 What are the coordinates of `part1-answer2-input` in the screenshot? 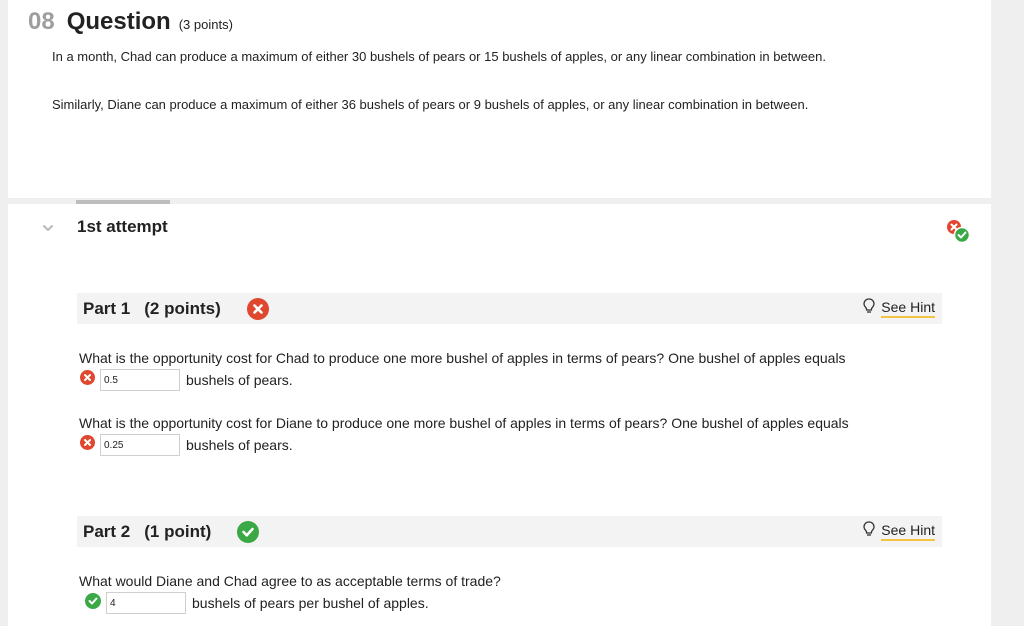 It's located at (140, 445).